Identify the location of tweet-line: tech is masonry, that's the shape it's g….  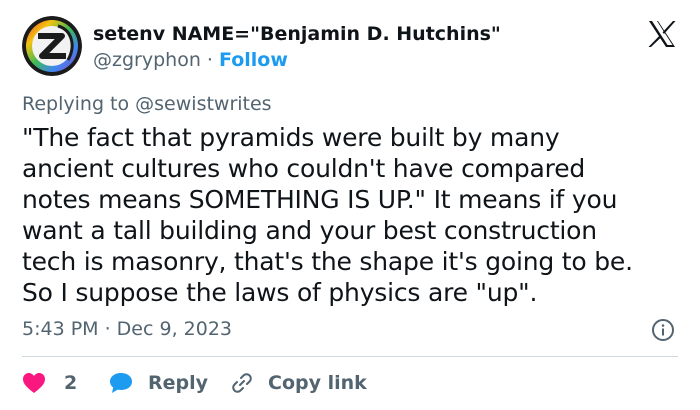
(327, 261).